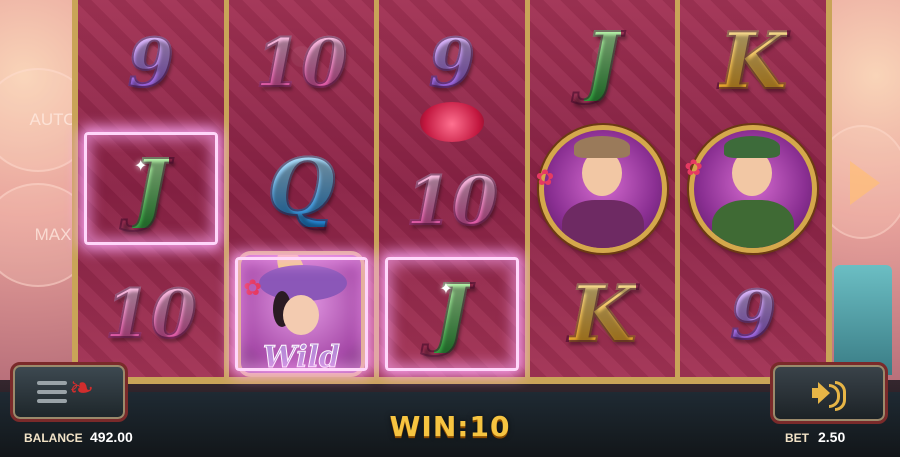  Describe the element at coordinates (829, 395) in the screenshot. I see `speaker-icon` at that location.